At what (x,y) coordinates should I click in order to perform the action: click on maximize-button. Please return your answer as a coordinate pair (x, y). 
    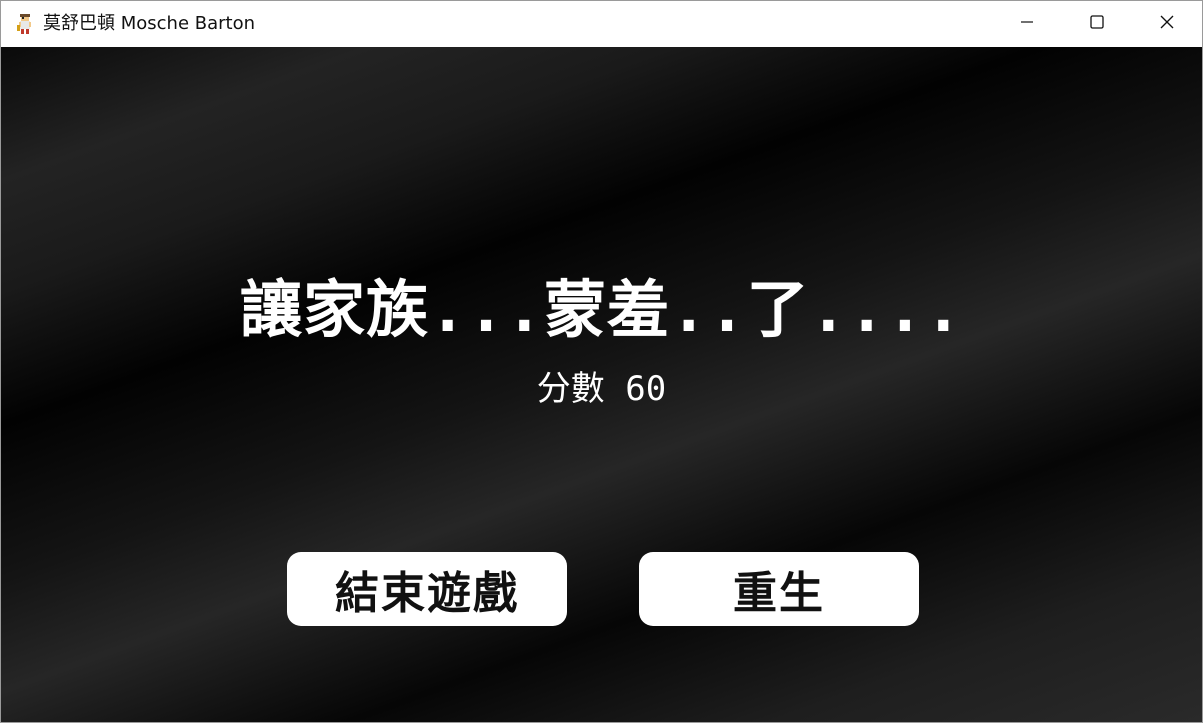
    Looking at the image, I should click on (1097, 24).